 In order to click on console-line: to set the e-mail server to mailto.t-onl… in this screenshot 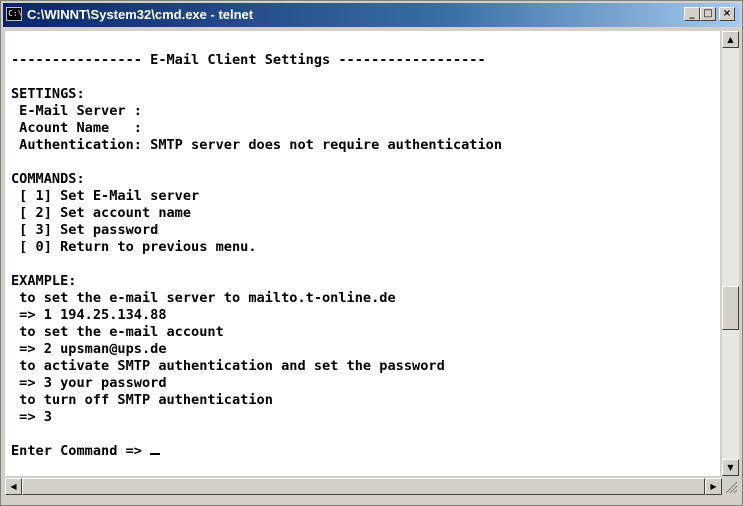, I will do `click(207, 298)`.